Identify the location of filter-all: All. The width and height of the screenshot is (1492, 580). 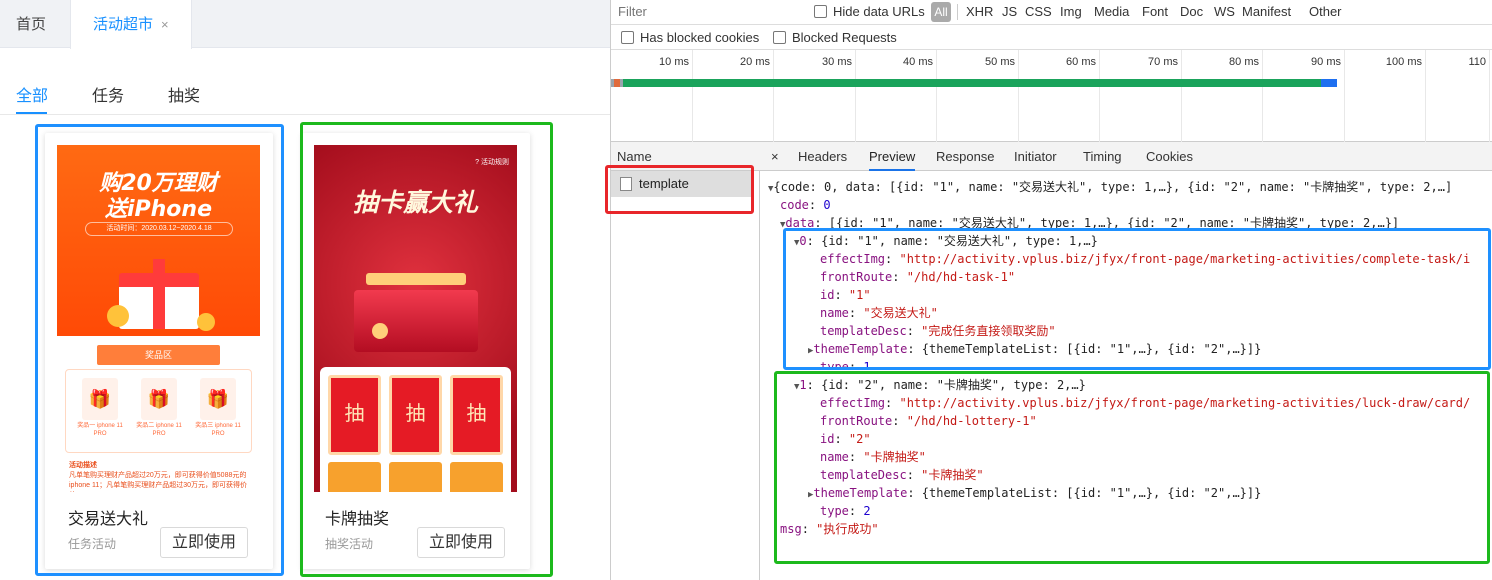
(941, 12).